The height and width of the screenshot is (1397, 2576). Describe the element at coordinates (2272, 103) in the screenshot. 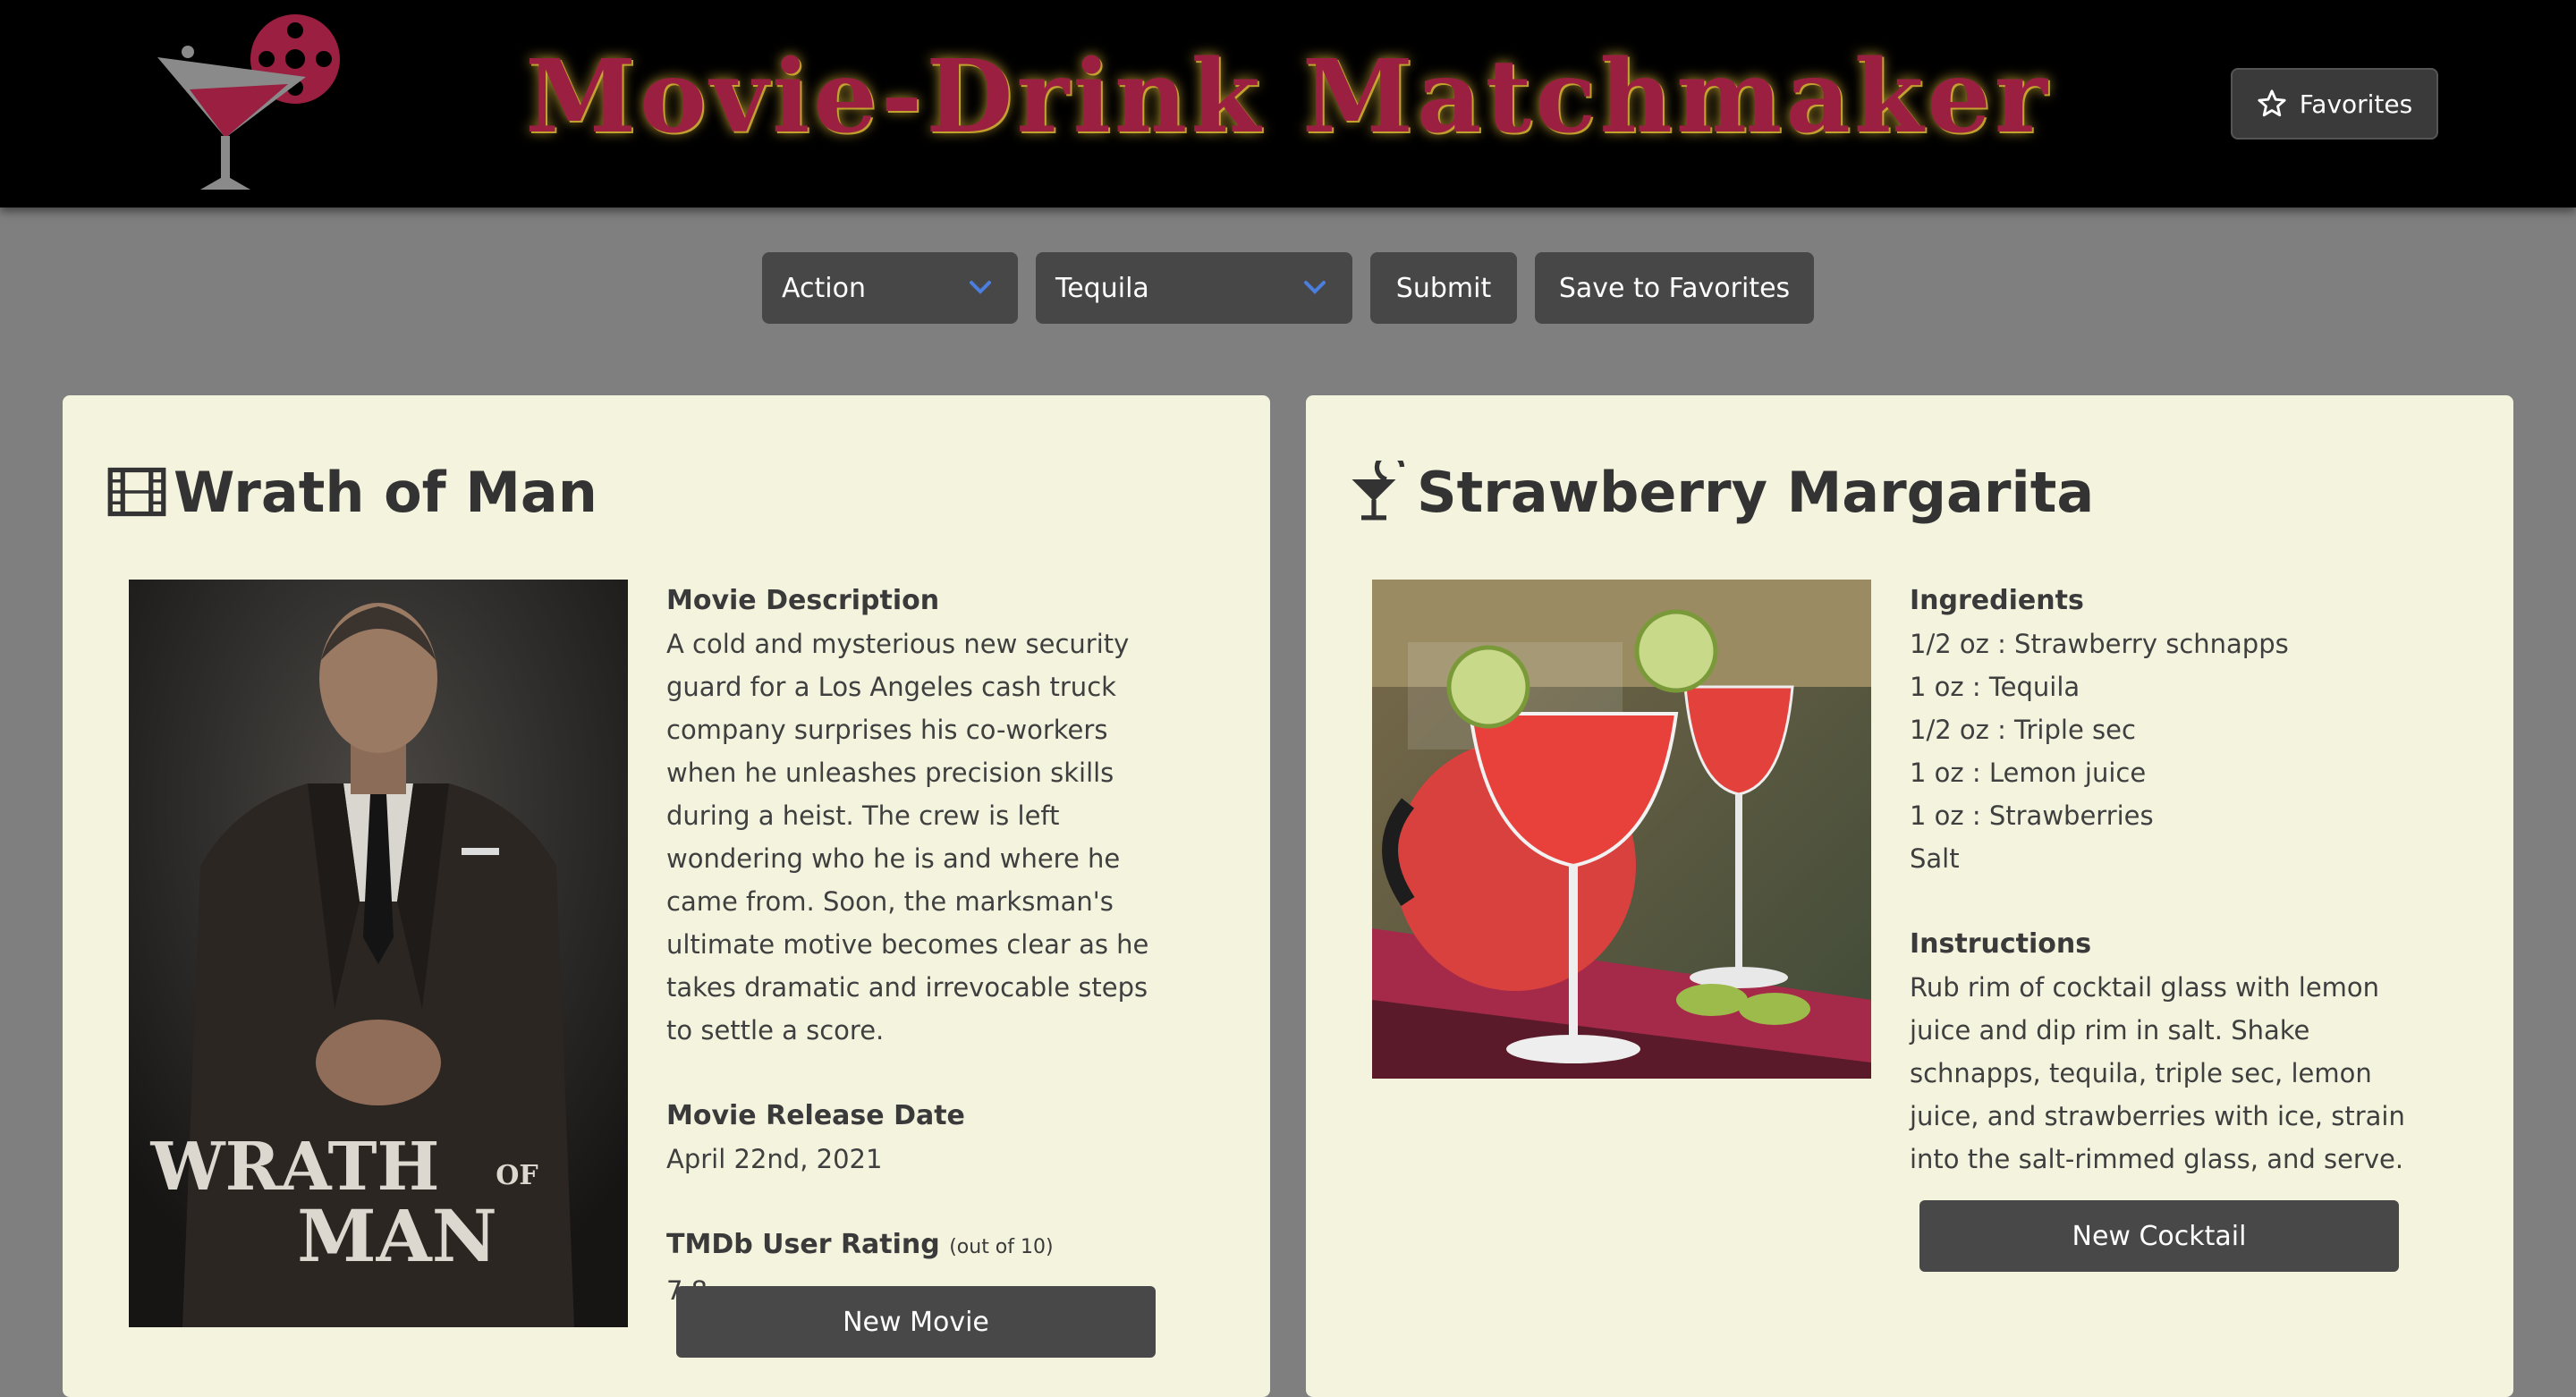

I see `star-icon` at that location.